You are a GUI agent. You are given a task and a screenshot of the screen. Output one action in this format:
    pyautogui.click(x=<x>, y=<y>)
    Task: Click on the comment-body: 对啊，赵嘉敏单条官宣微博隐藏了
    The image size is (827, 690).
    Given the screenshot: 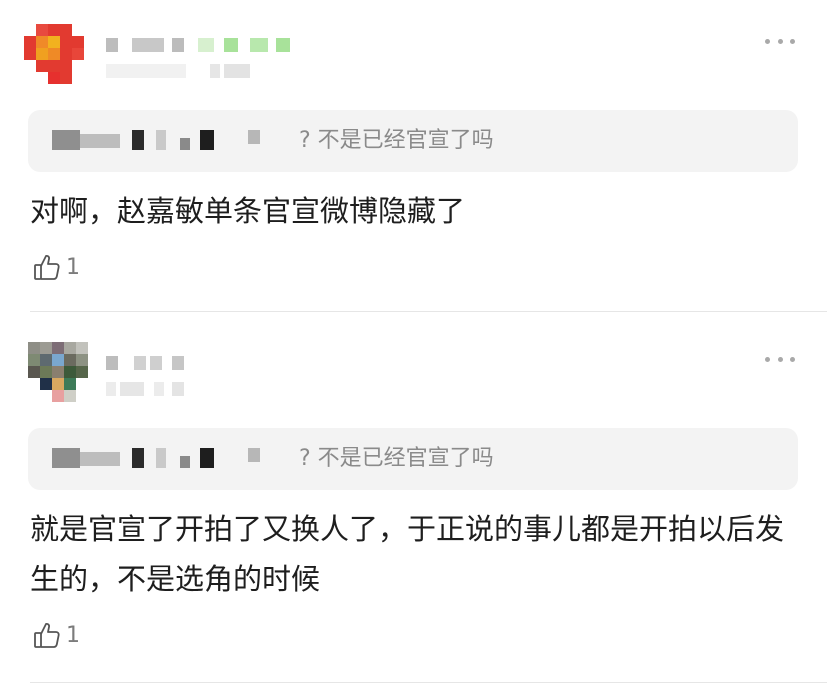 What is the action you would take?
    pyautogui.click(x=248, y=211)
    